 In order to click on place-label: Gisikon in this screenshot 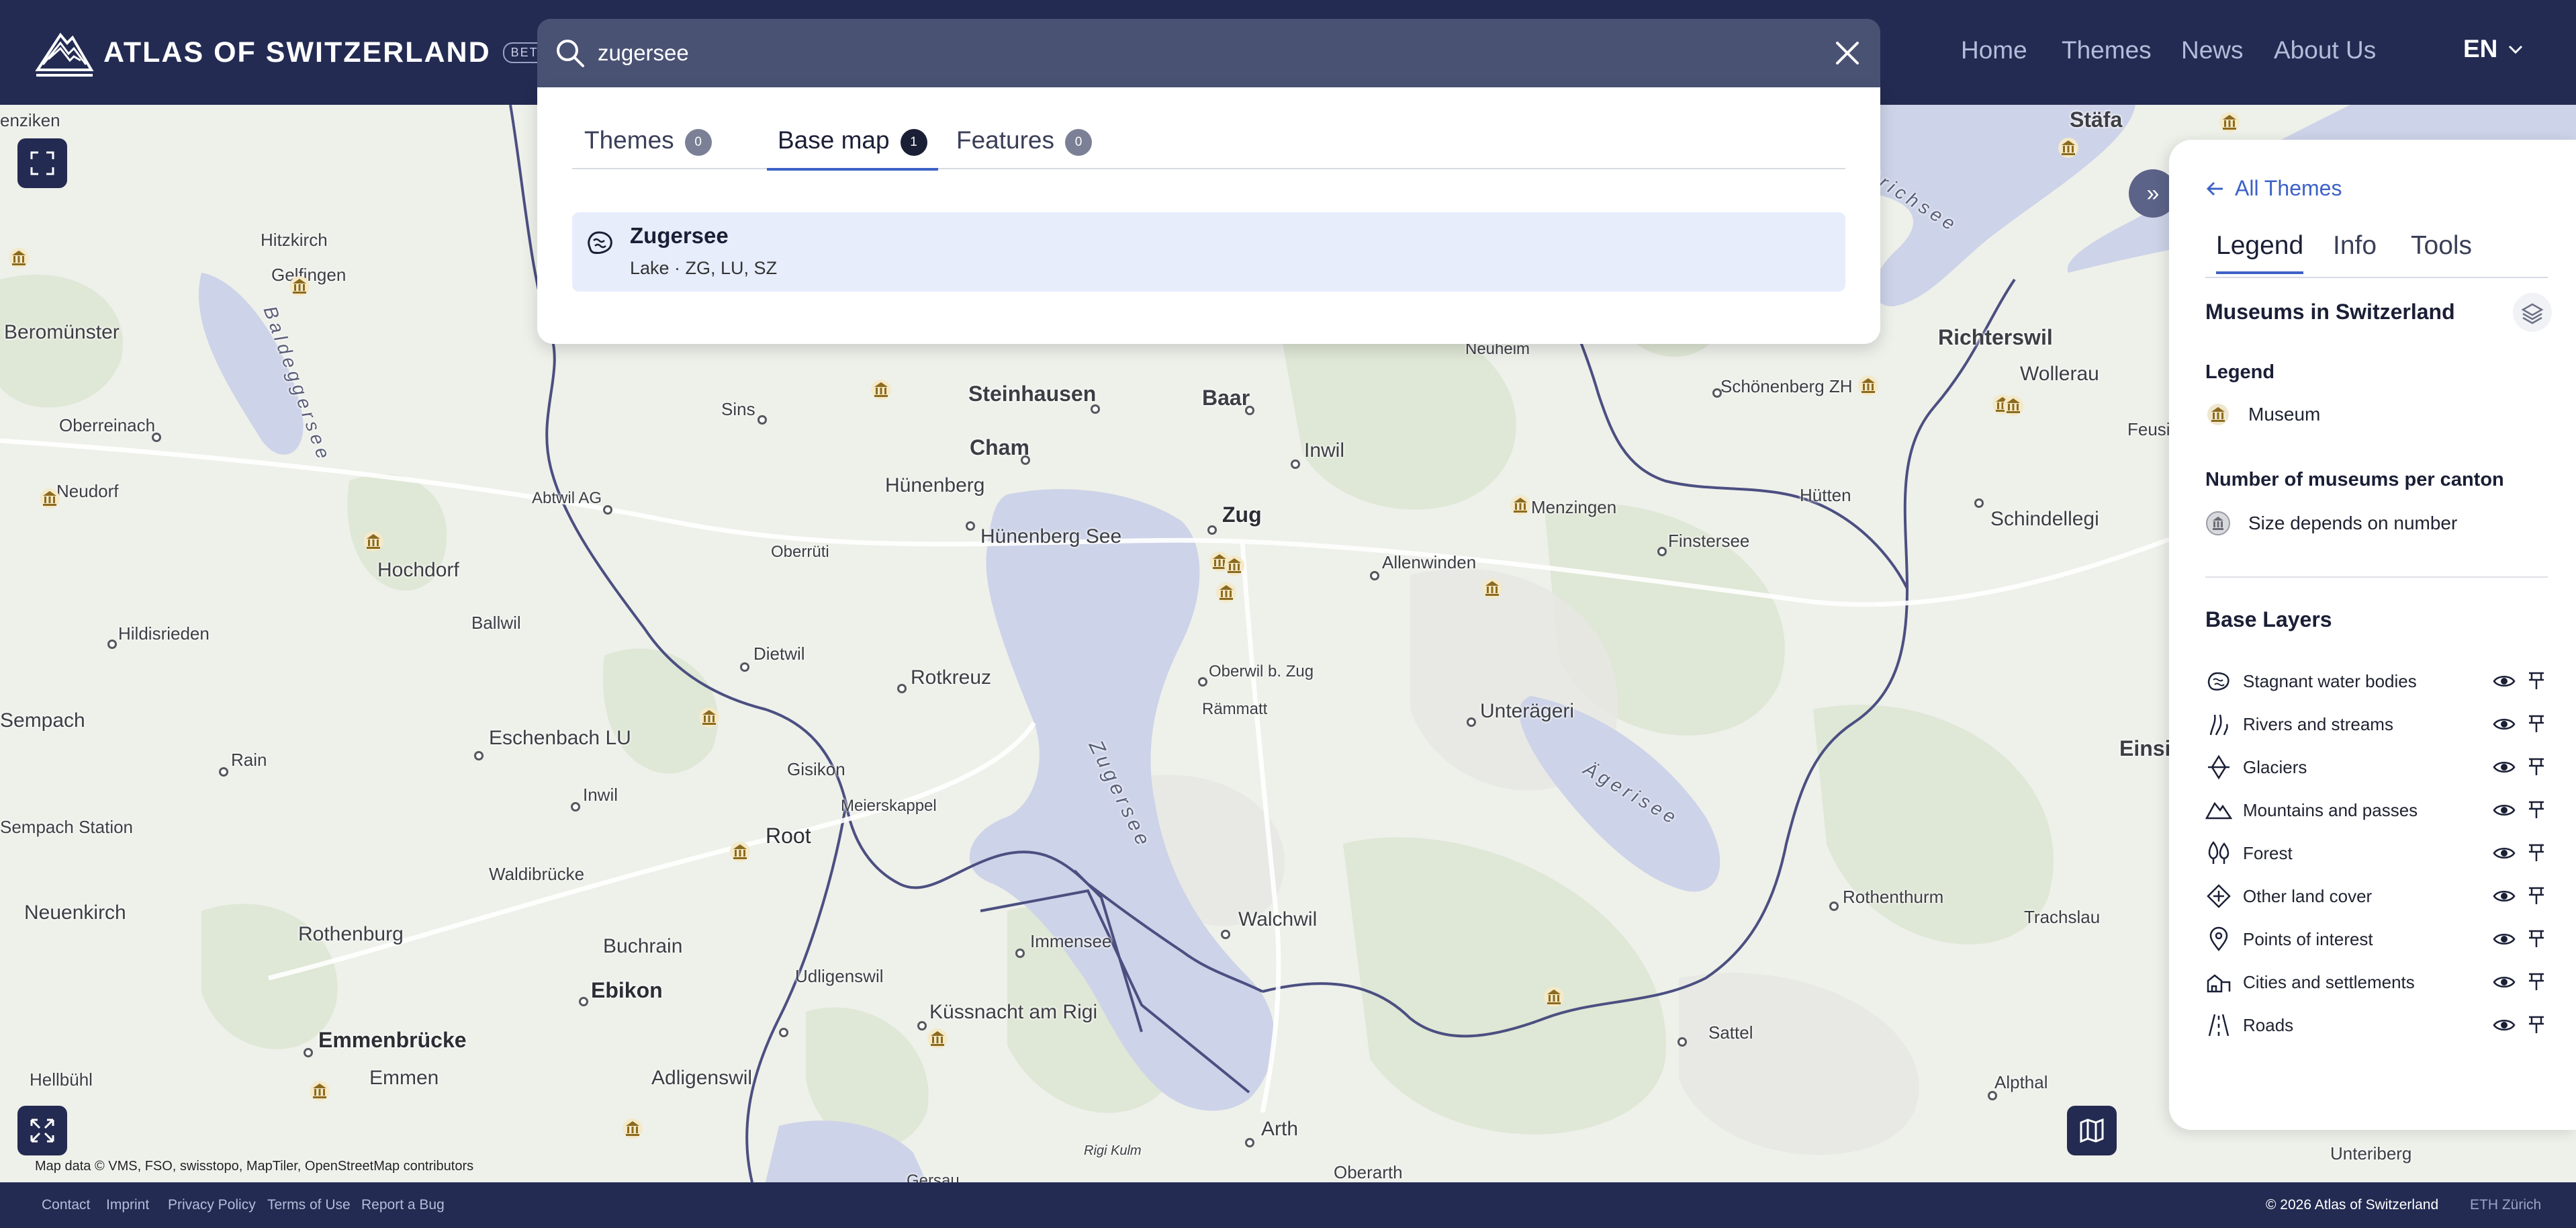, I will do `click(816, 769)`.